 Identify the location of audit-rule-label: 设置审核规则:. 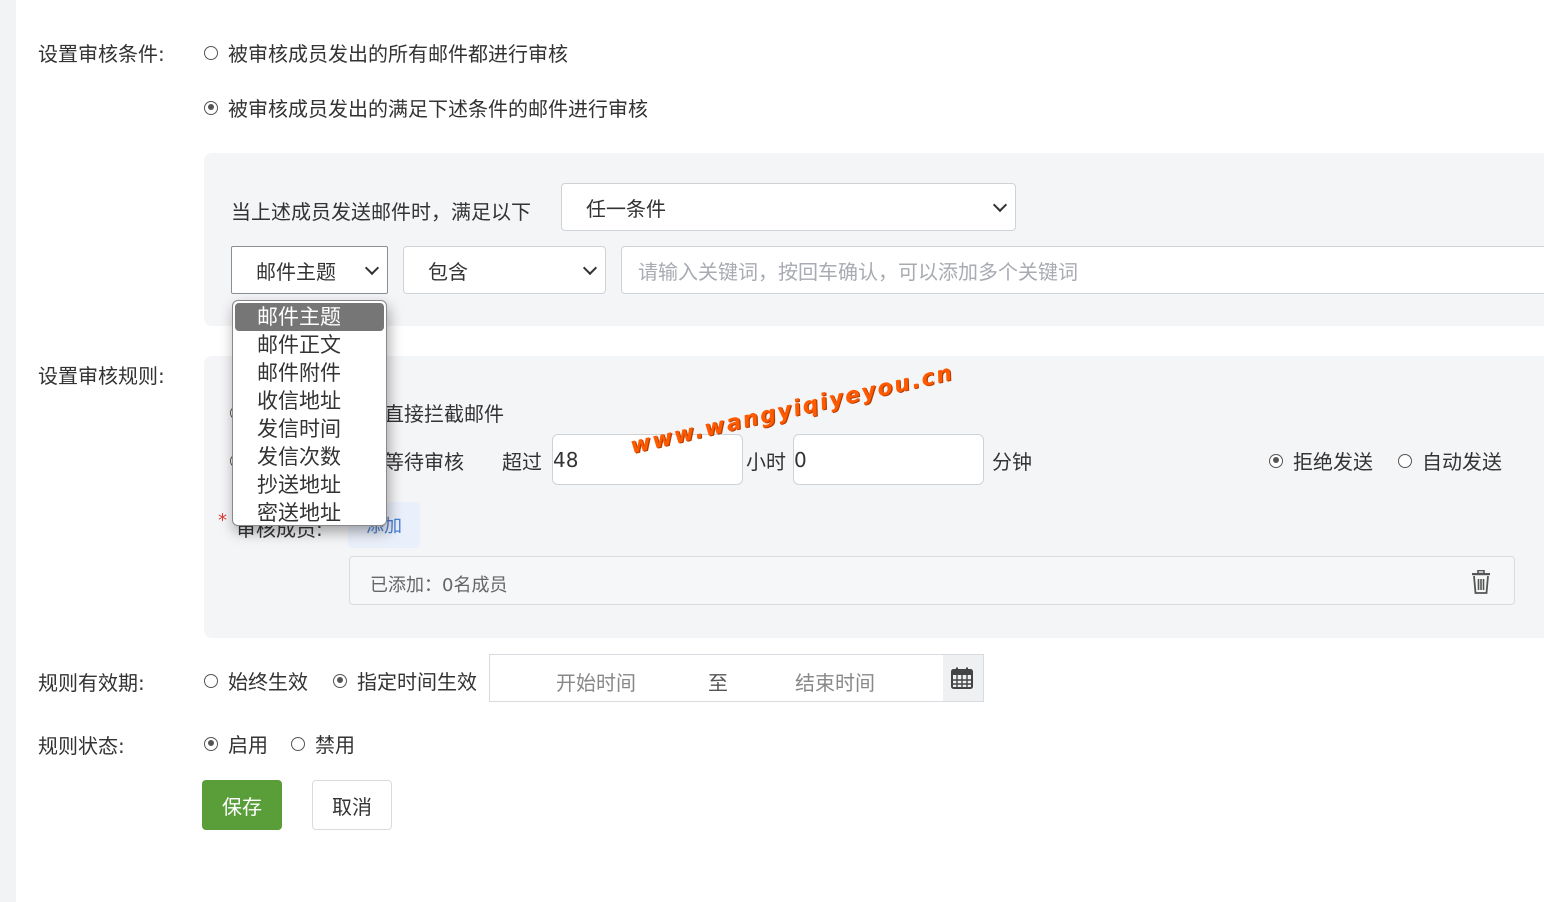
(101, 376).